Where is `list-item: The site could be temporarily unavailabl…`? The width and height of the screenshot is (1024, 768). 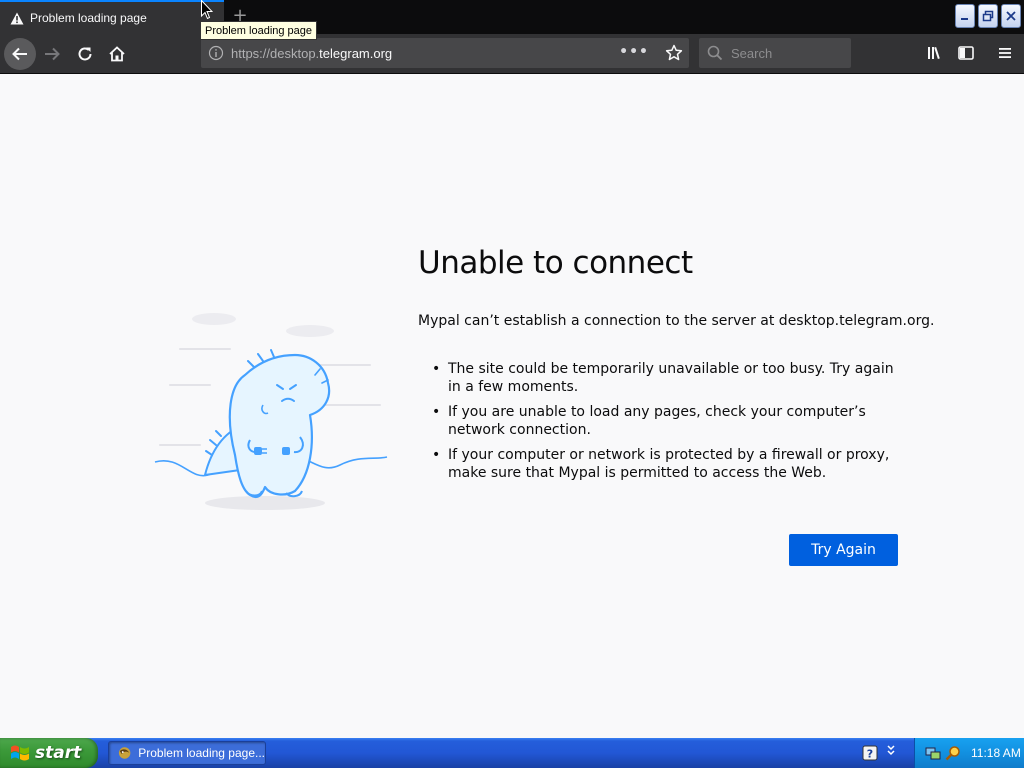 list-item: The site could be temporarily unavailabl… is located at coordinates (669, 378).